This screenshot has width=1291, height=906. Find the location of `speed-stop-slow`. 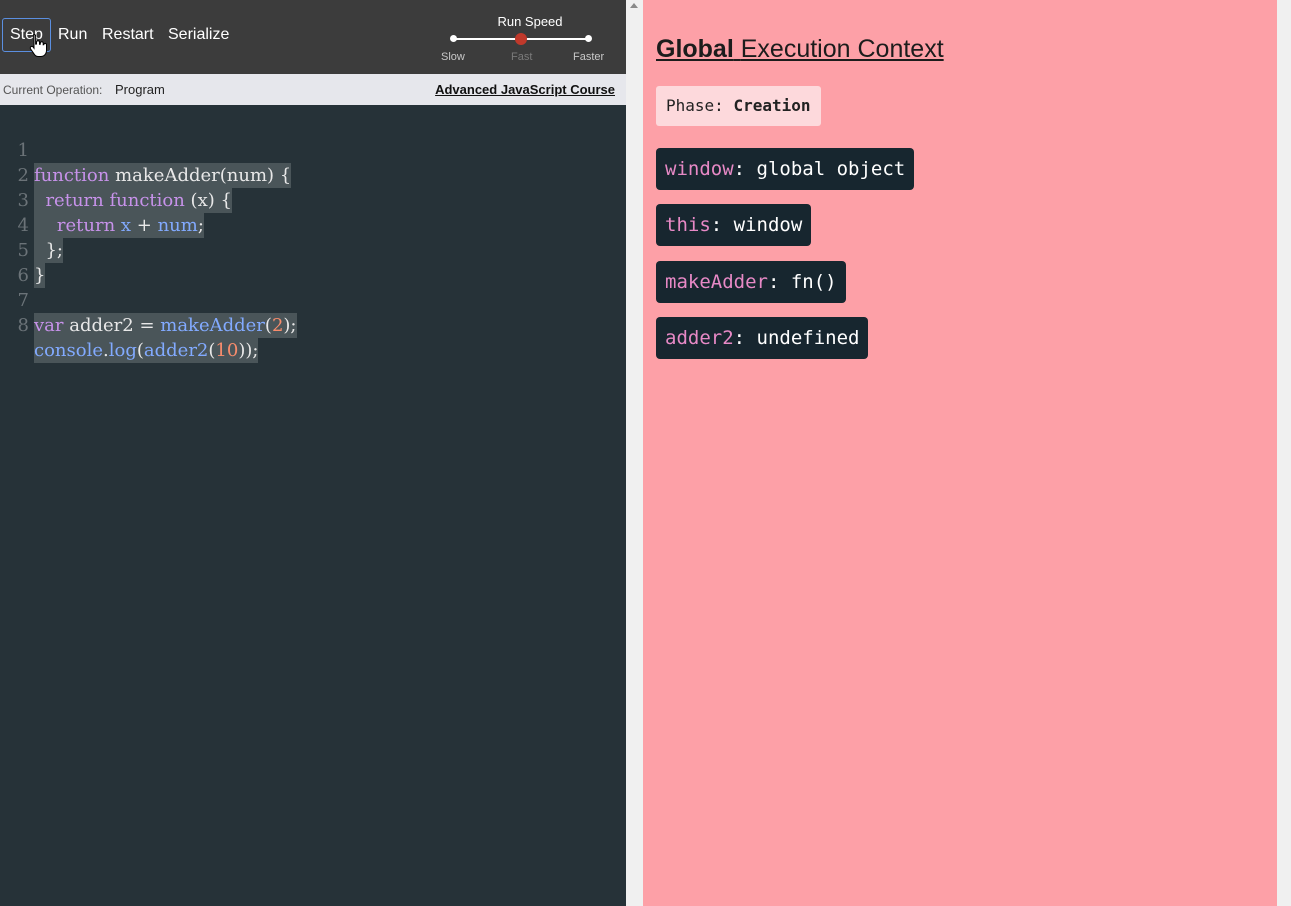

speed-stop-slow is located at coordinates (453, 38).